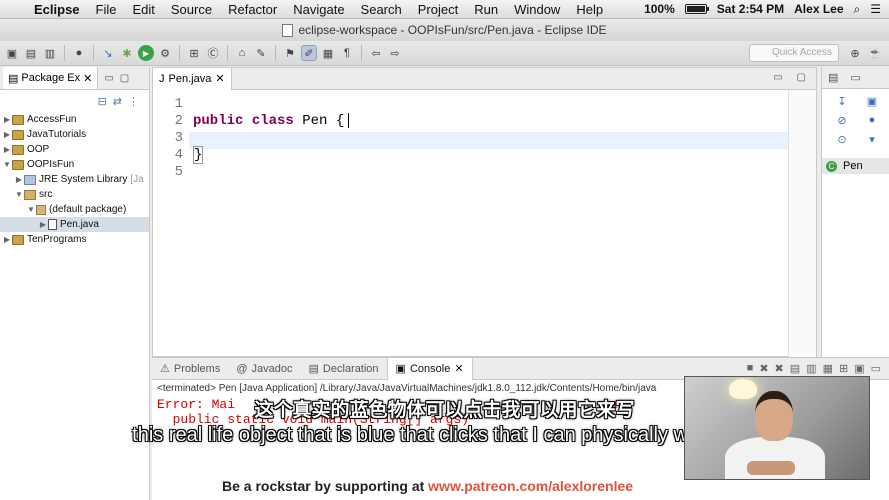  I want to click on focus-icon: ⊙, so click(842, 139).